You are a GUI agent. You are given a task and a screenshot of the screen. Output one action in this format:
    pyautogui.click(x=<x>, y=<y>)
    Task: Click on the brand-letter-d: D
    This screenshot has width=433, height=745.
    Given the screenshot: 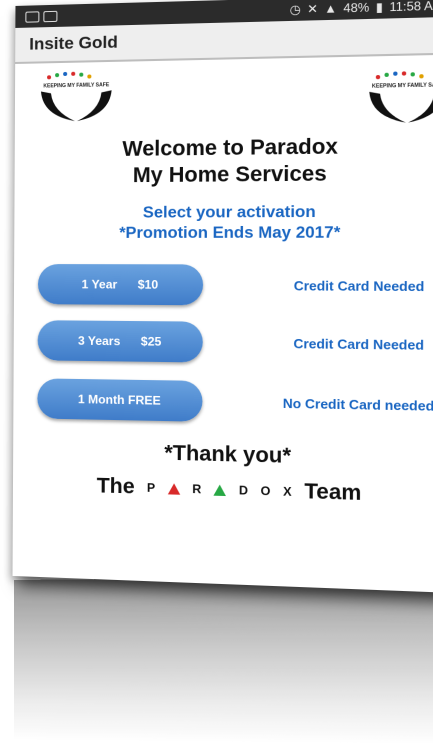 What is the action you would take?
    pyautogui.click(x=243, y=490)
    